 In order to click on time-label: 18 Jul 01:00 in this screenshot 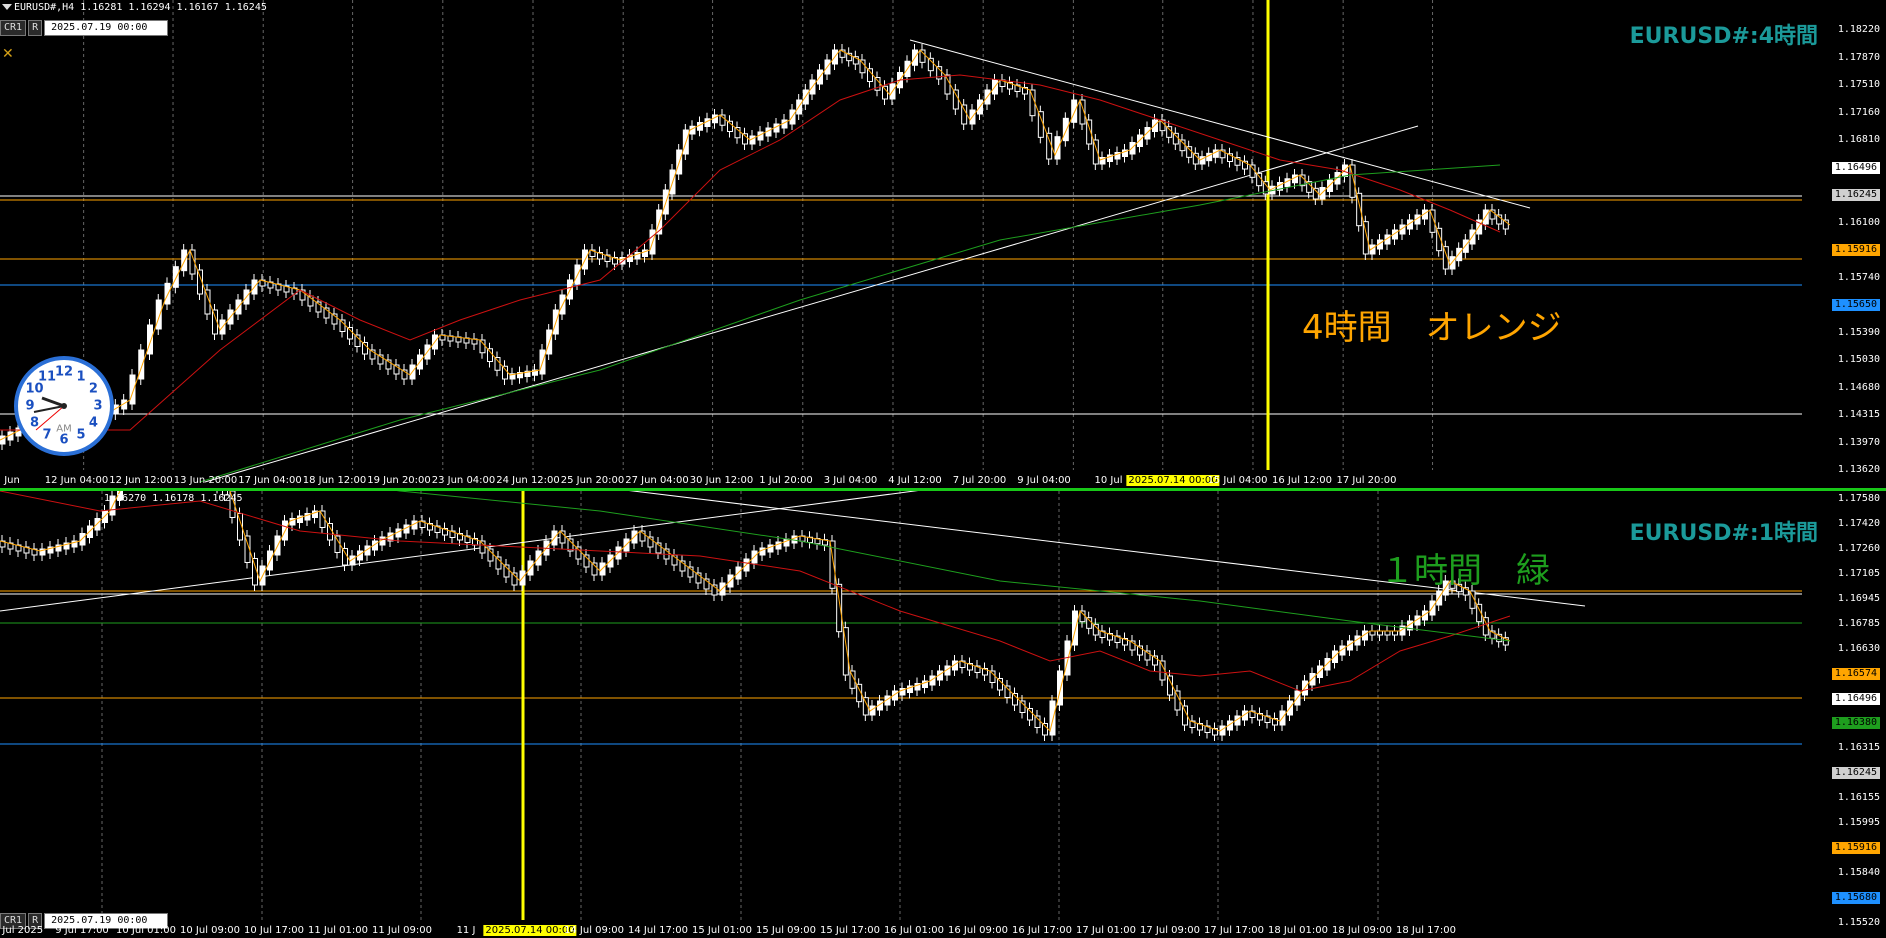, I will do `click(1298, 930)`.